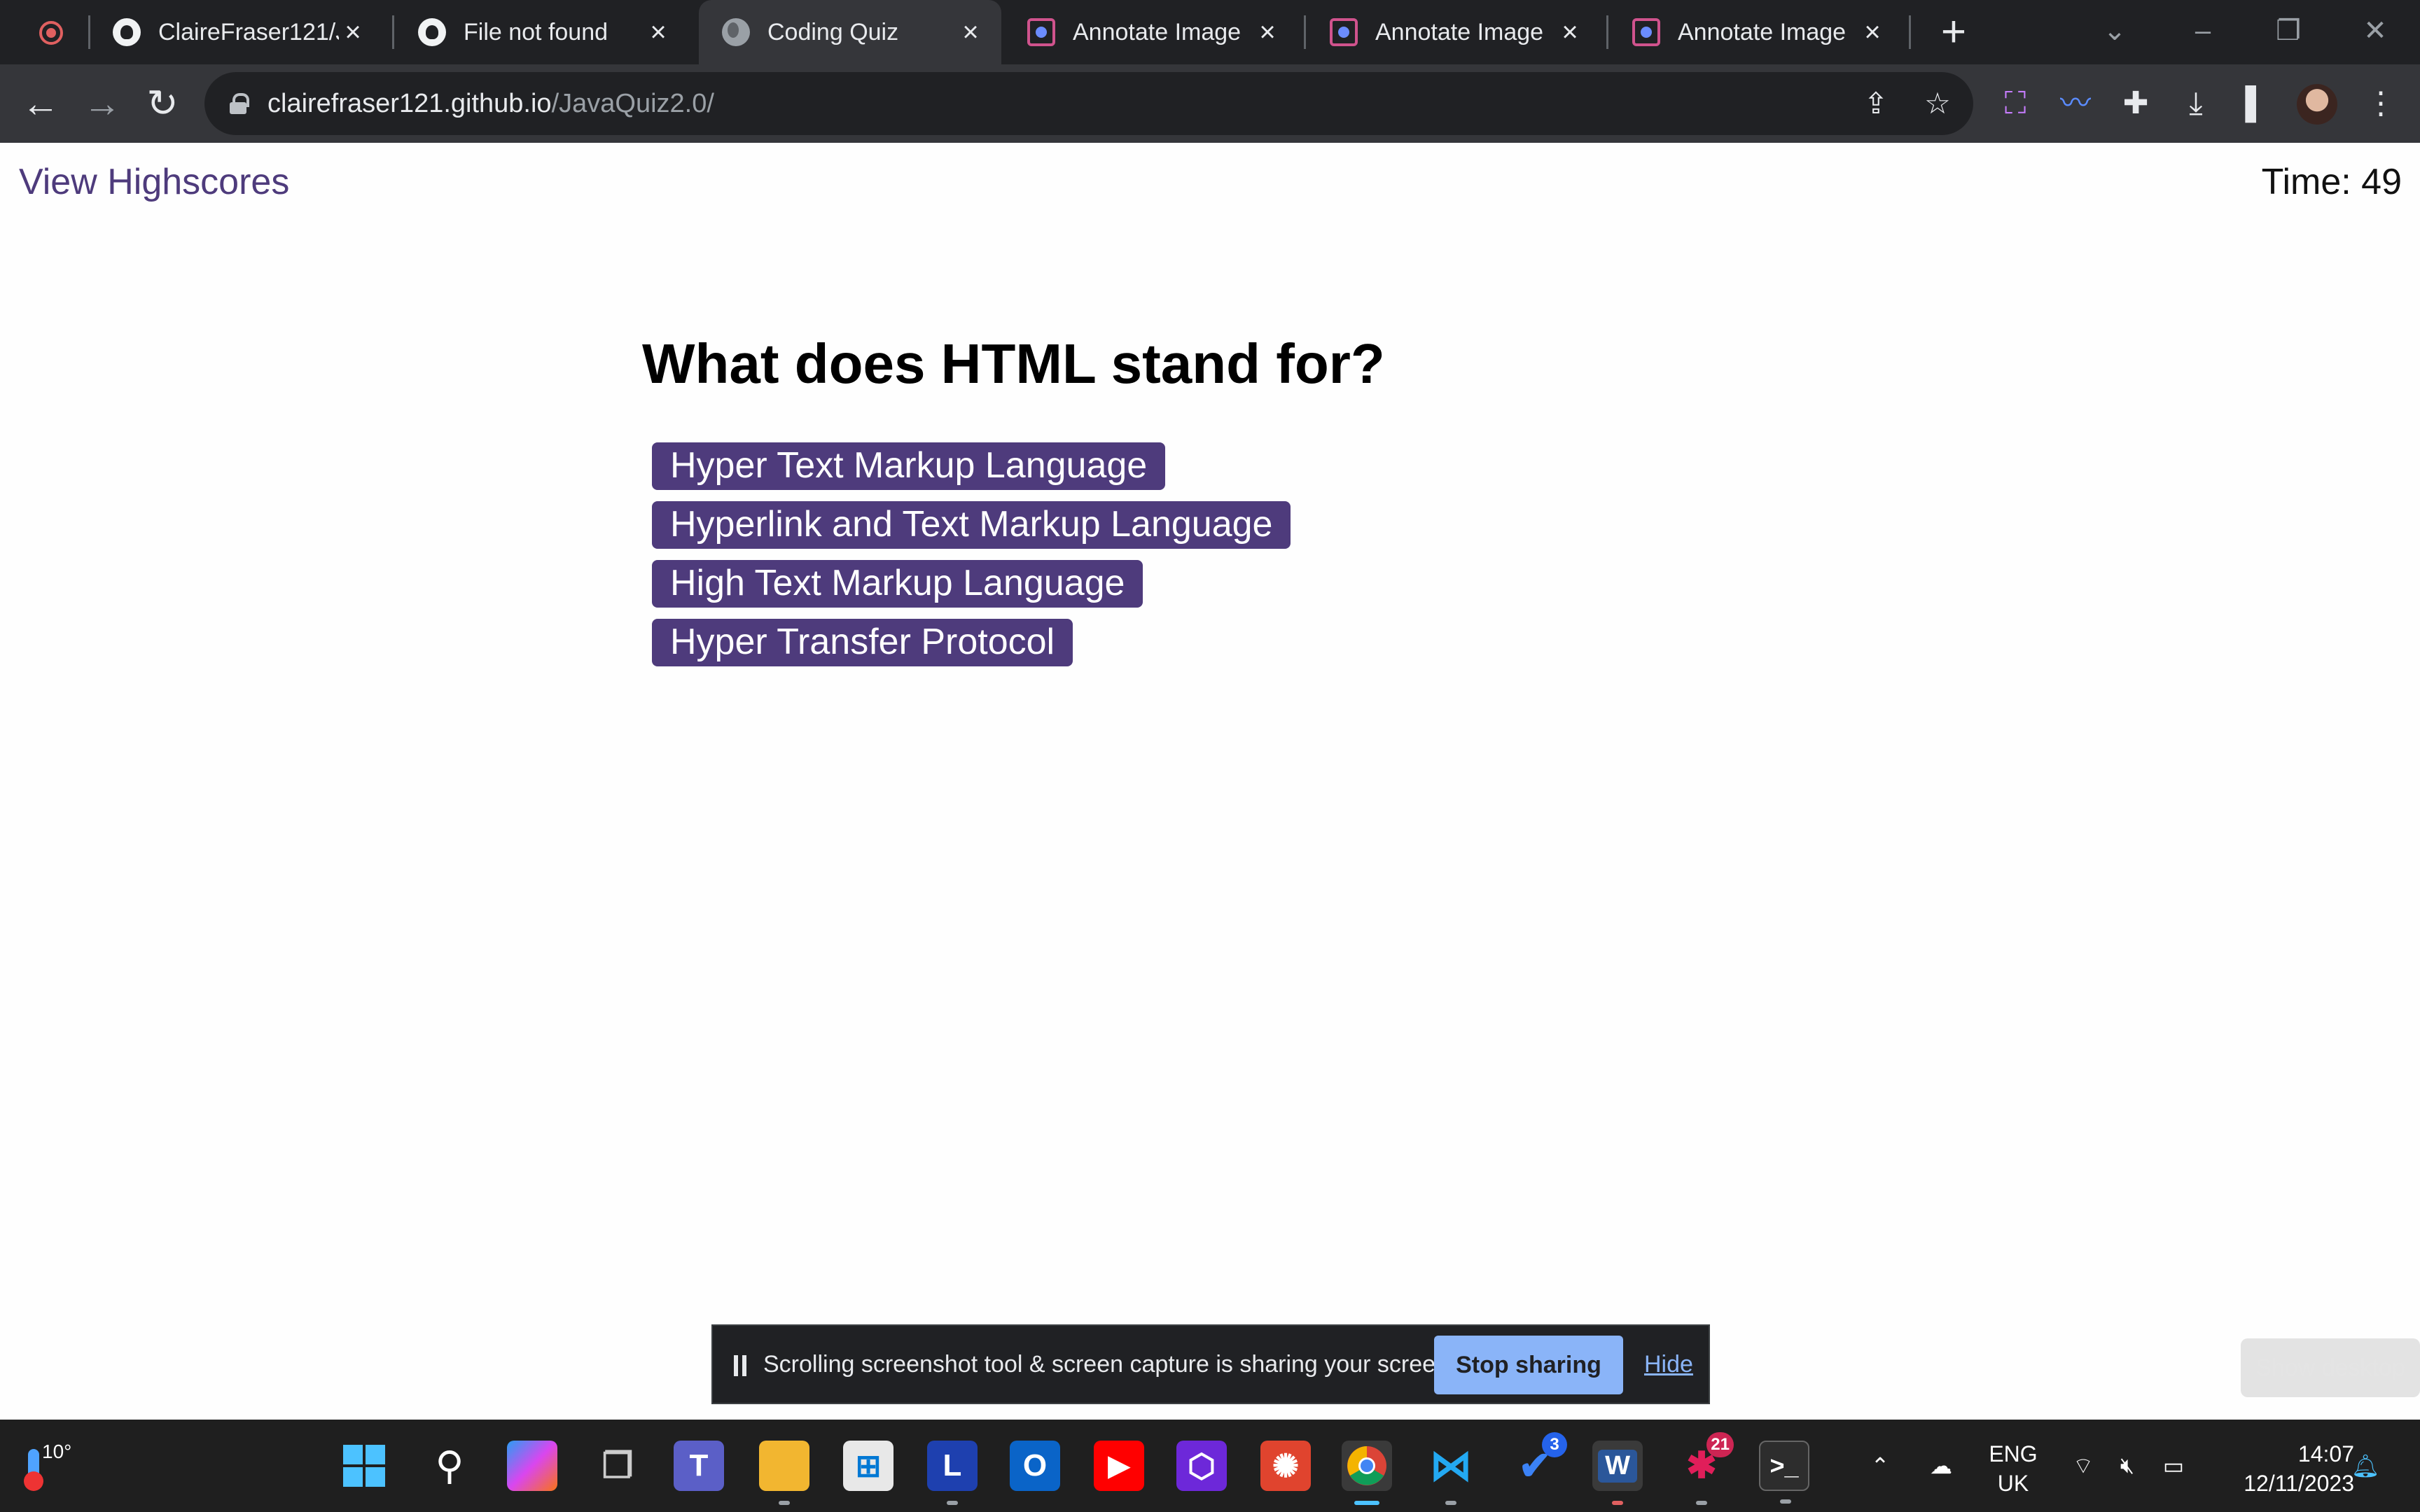 This screenshot has width=2420, height=1512. I want to click on onedrive-icon: ☁, so click(1941, 1466).